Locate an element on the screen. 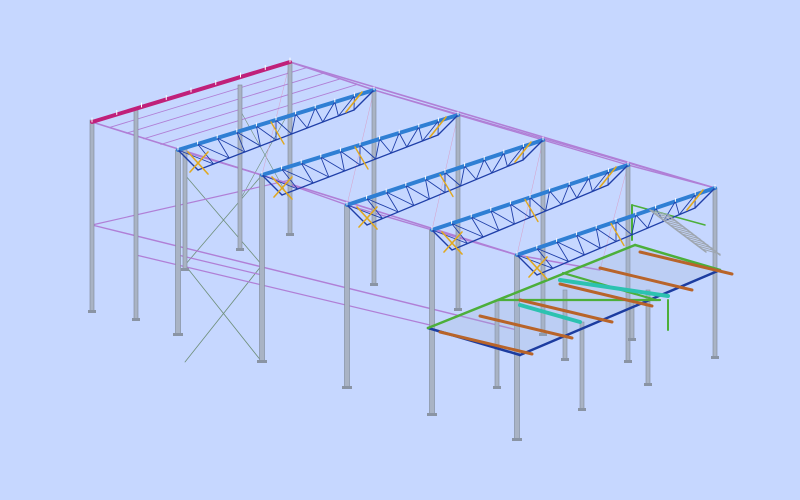 This screenshot has height=500, width=800. stair-layer is located at coordinates (685, 232).